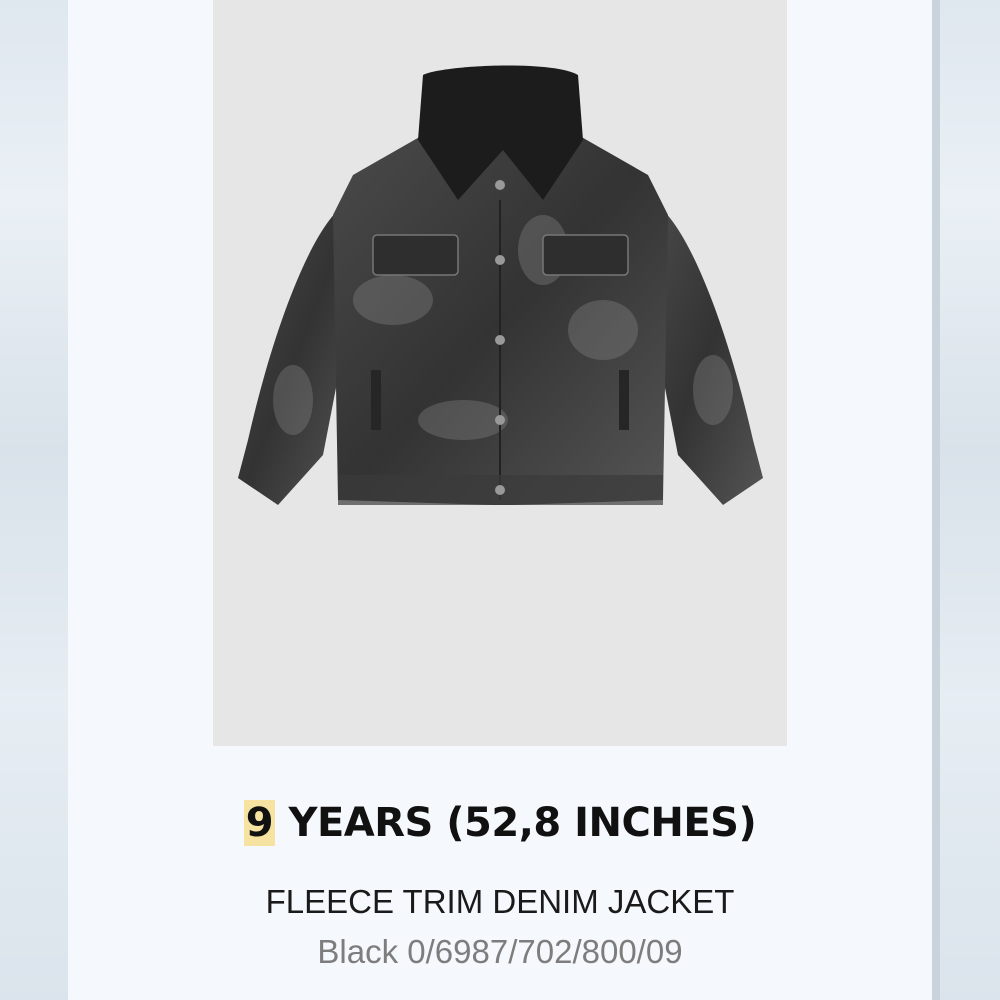  Describe the element at coordinates (500, 951) in the screenshot. I see `product-color-reference: Black 0/6987/702/800/09` at that location.